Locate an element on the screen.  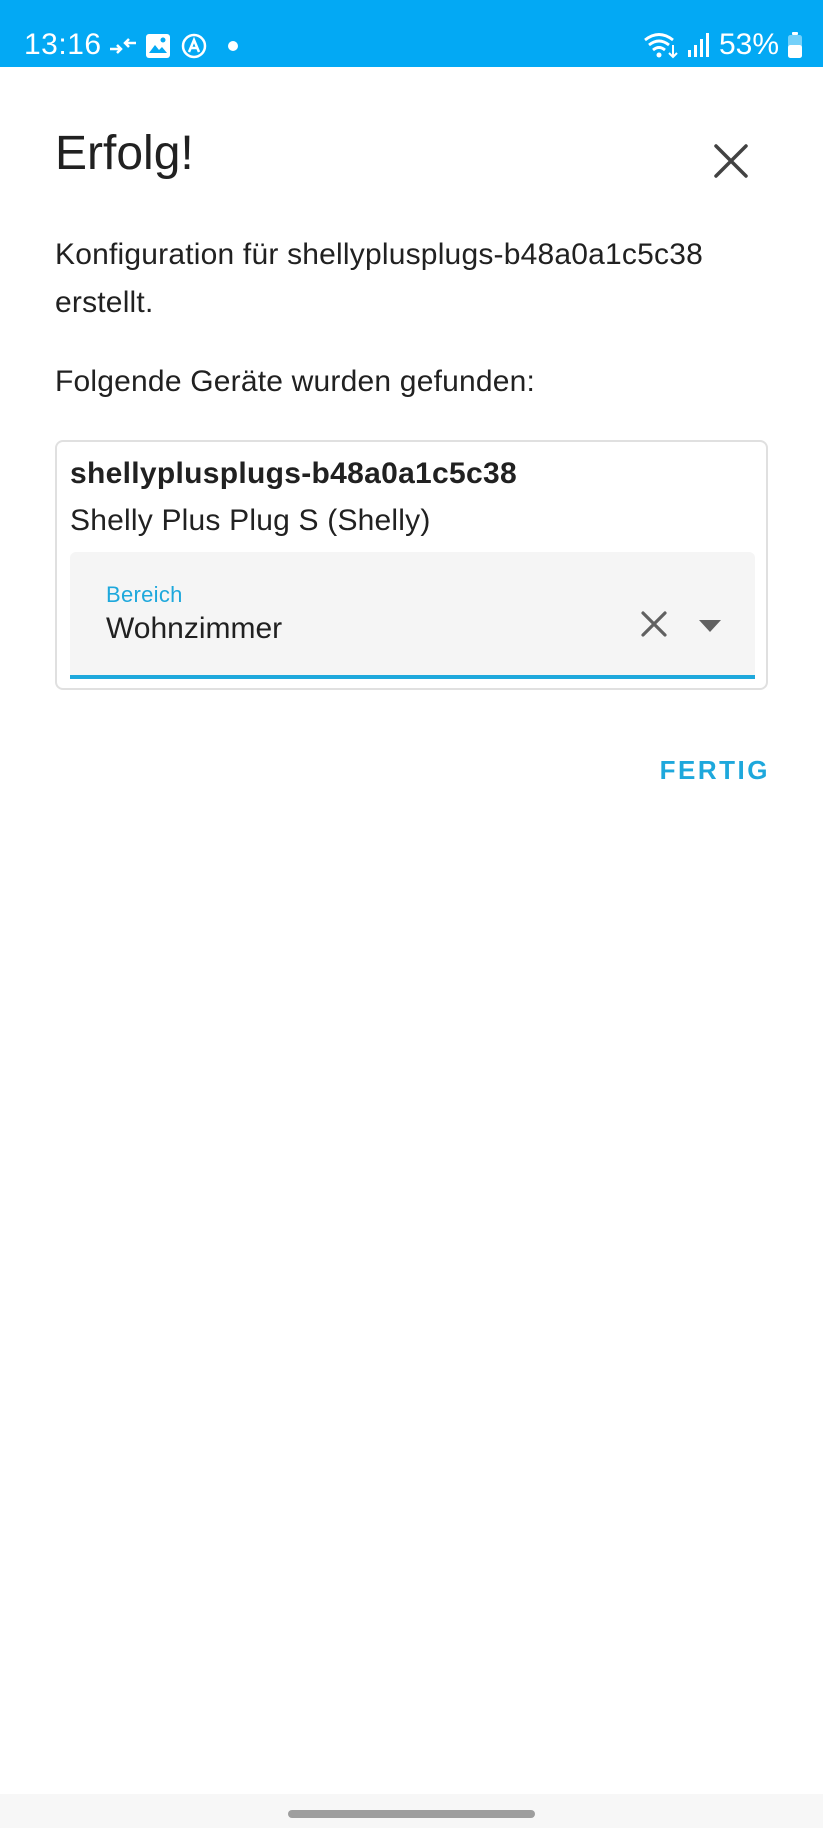
autodraw-icon is located at coordinates (194, 46).